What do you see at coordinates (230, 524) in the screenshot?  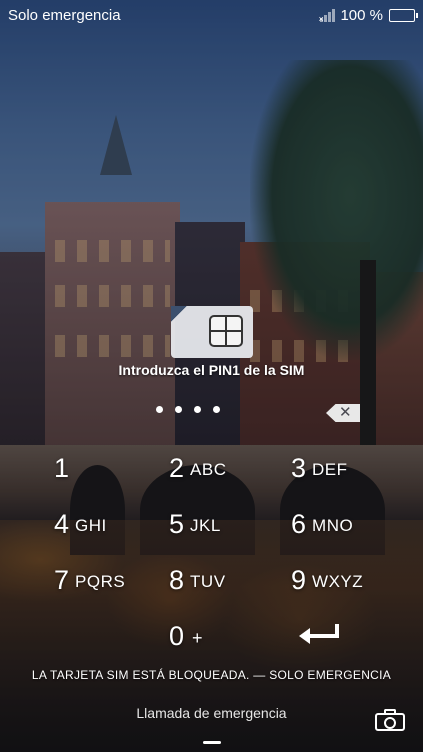 I see `key-5: 5 JKL` at bounding box center [230, 524].